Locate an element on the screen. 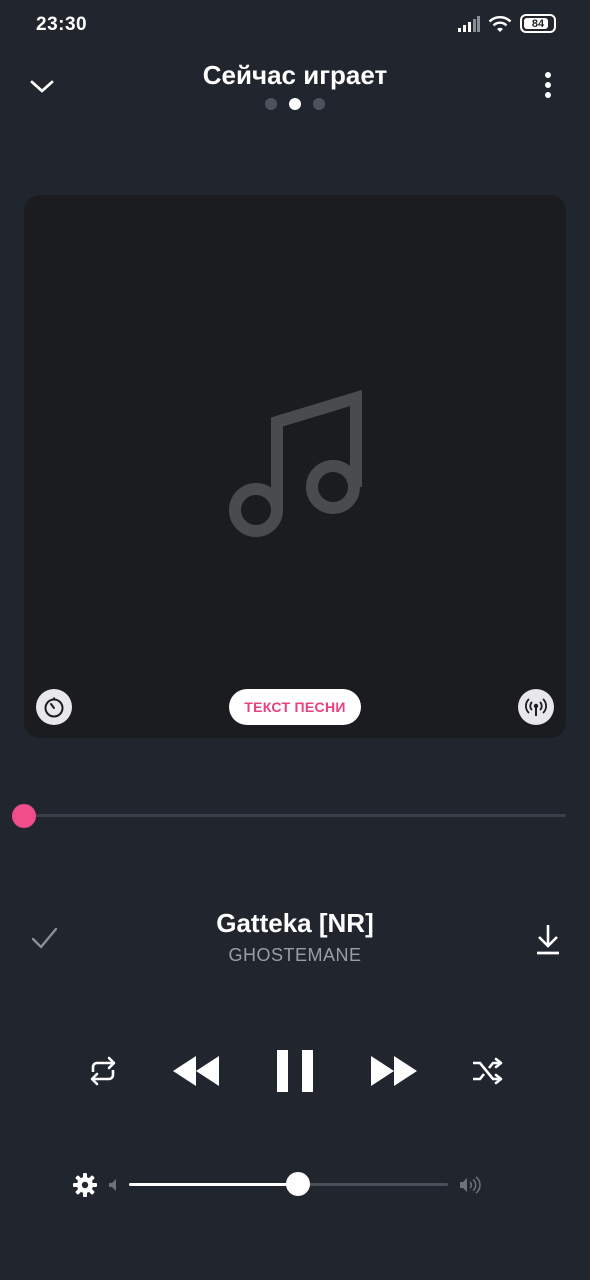 The image size is (590, 1280). download-button is located at coordinates (548, 941).